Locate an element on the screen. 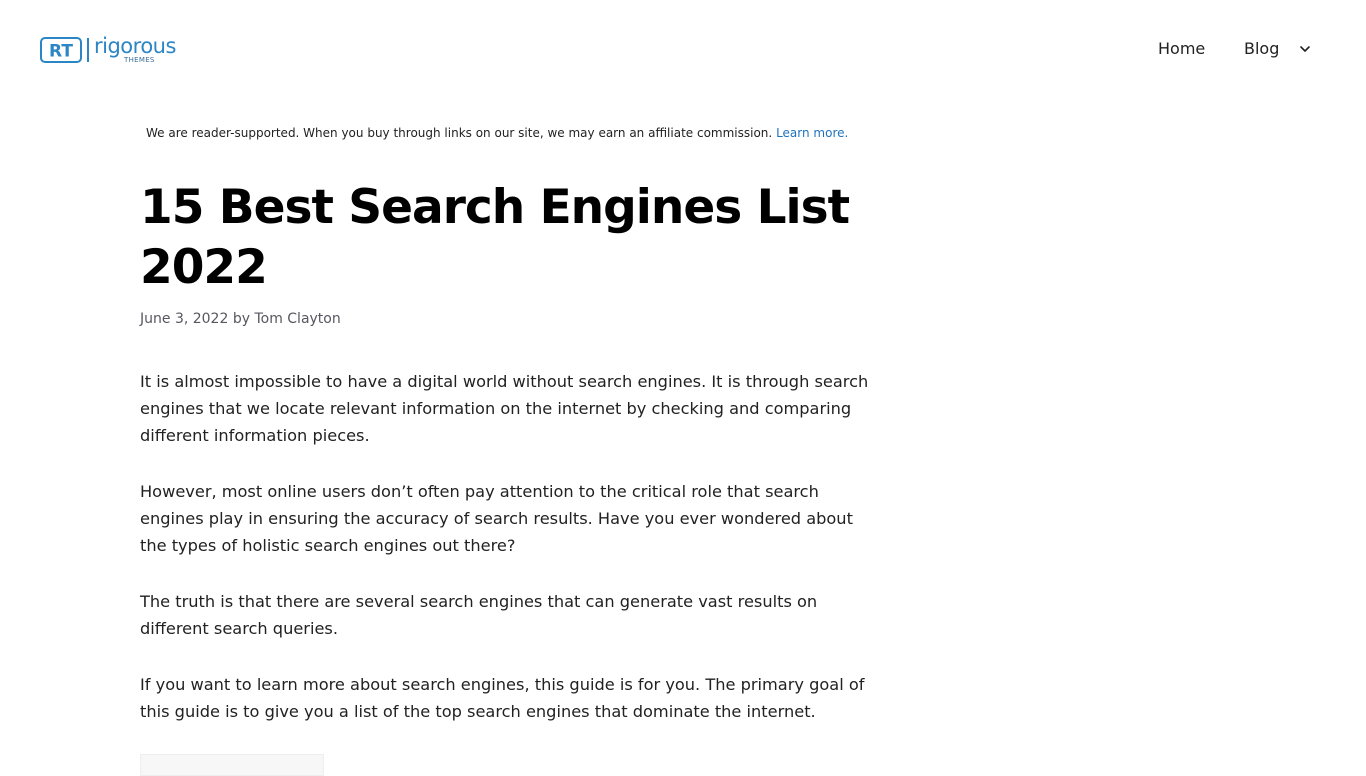 This screenshot has height=776, width=1366. post-author-link: Tom Clayton is located at coordinates (297, 319).